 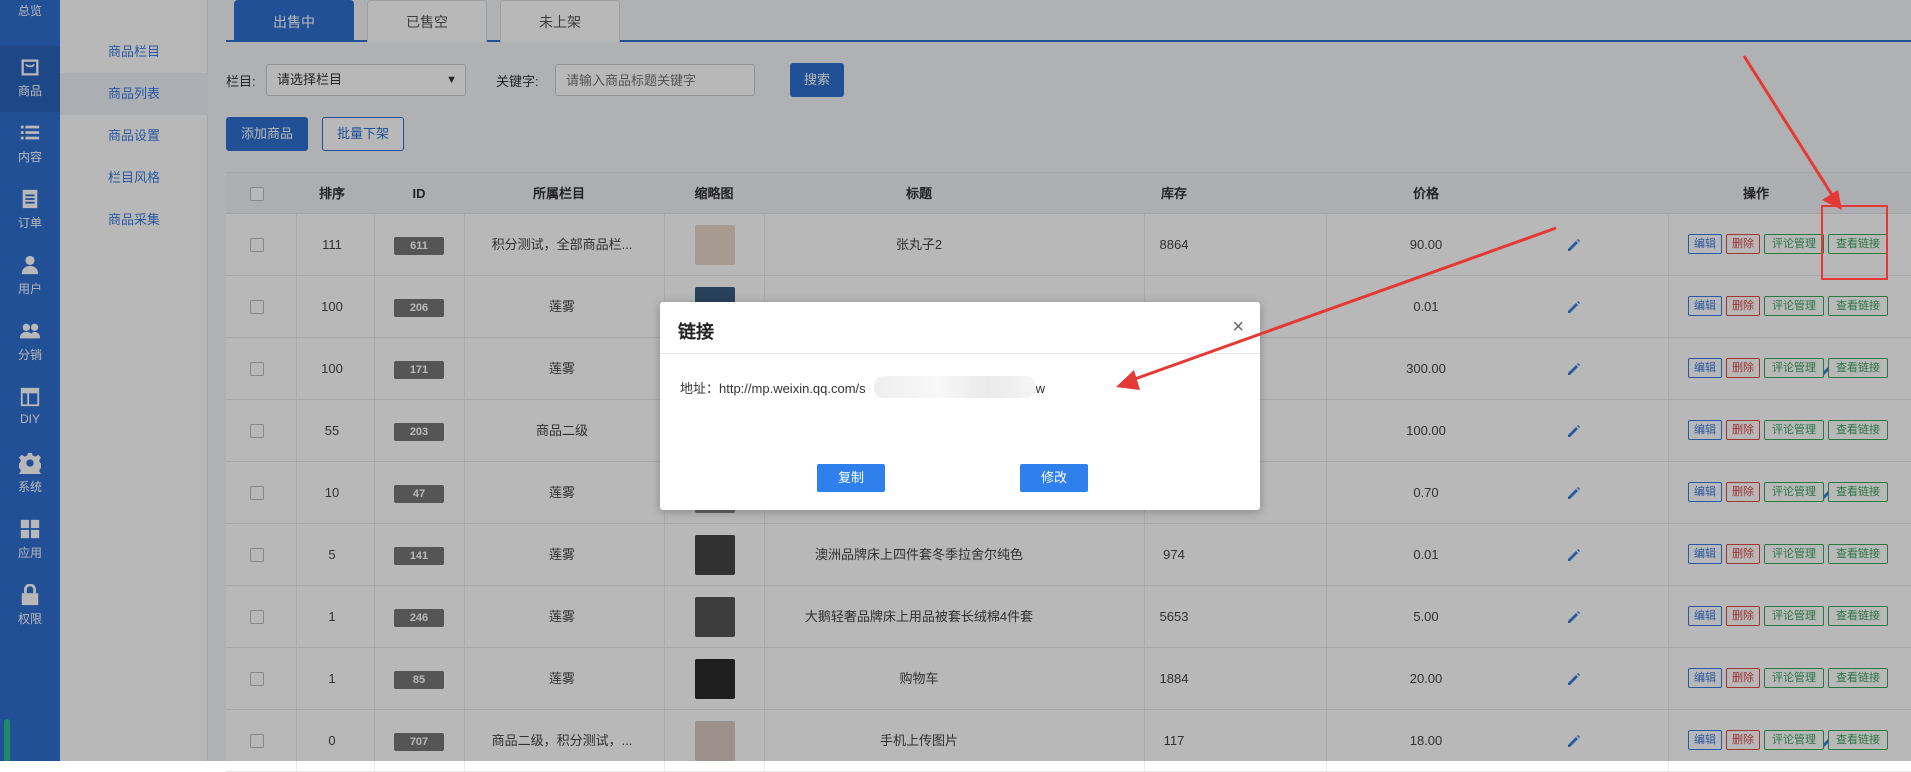 What do you see at coordinates (773, 388) in the screenshot?
I see `link-address-prefix: 地址：http://mp.weixin.qq.com/s` at bounding box center [773, 388].